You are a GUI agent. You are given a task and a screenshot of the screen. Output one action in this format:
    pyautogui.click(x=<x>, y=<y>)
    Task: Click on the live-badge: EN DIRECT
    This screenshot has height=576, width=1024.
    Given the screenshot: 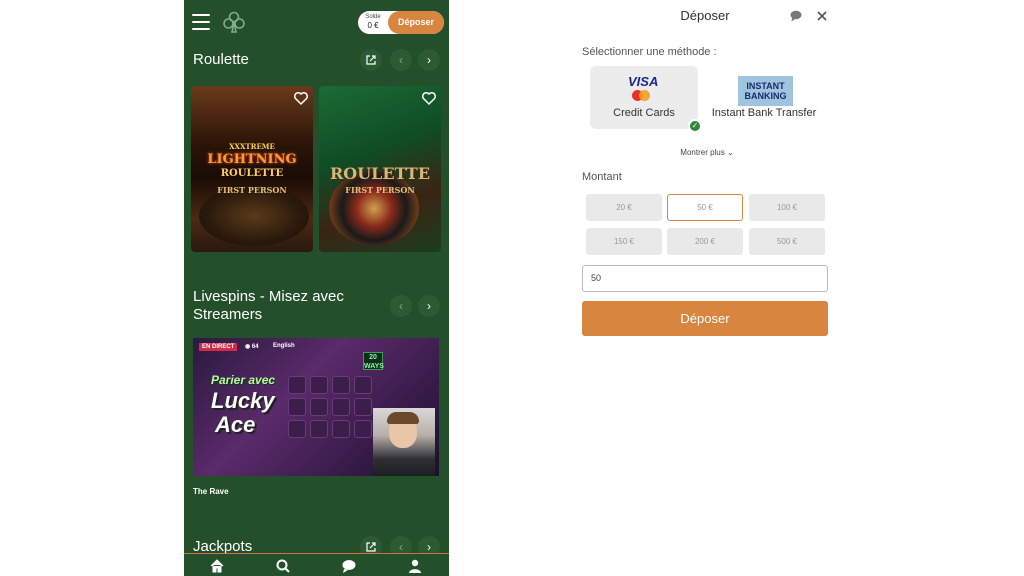 What is the action you would take?
    pyautogui.click(x=218, y=347)
    